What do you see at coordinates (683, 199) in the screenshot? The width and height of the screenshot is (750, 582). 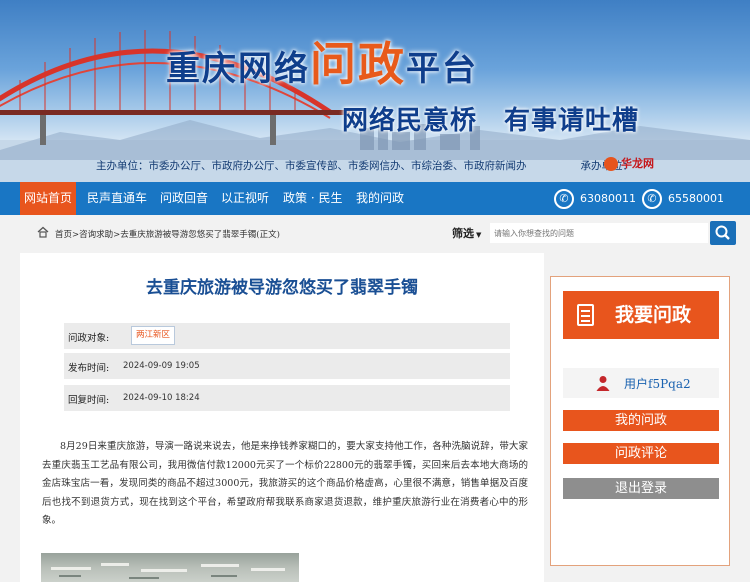 I see `hotline-2: ✆ 65580001` at bounding box center [683, 199].